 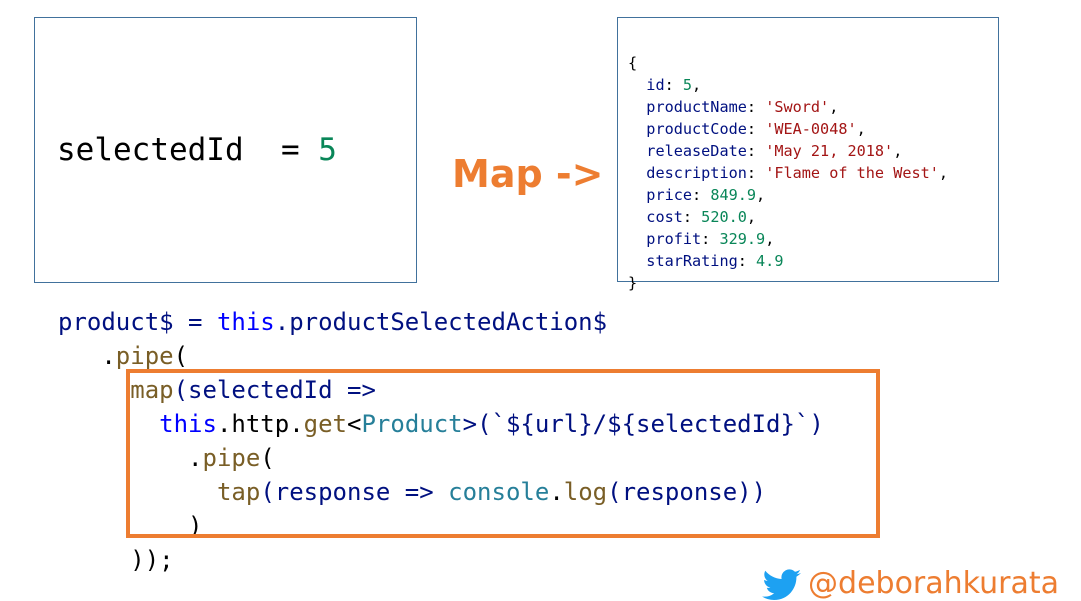 What do you see at coordinates (674, 239) in the screenshot?
I see `field-key: profit` at bounding box center [674, 239].